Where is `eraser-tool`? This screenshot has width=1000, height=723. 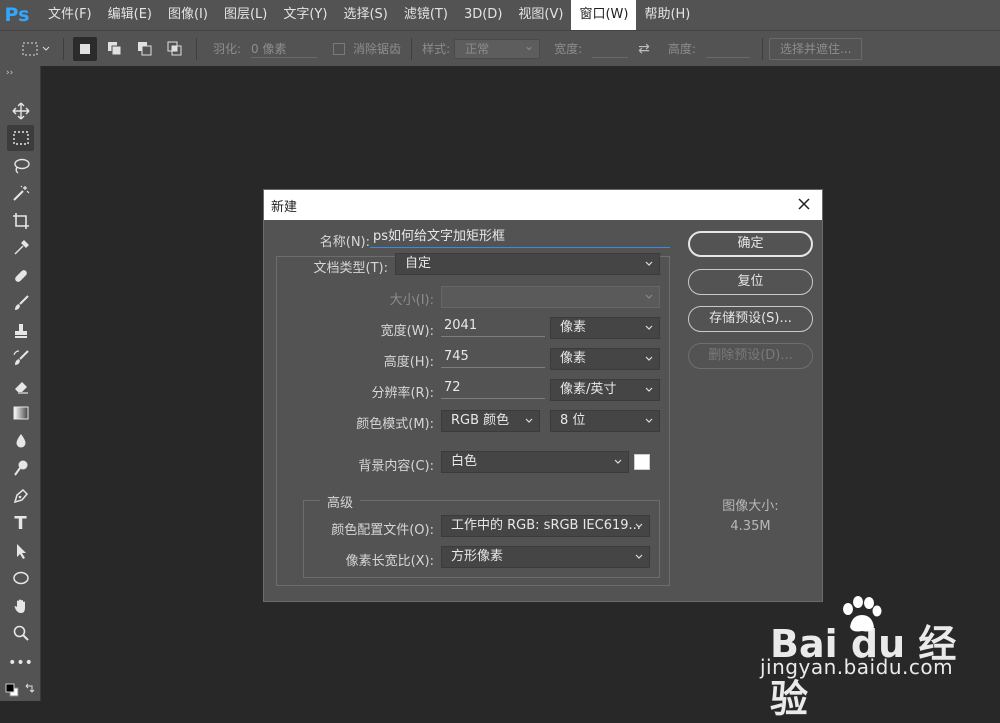
eraser-tool is located at coordinates (20, 386).